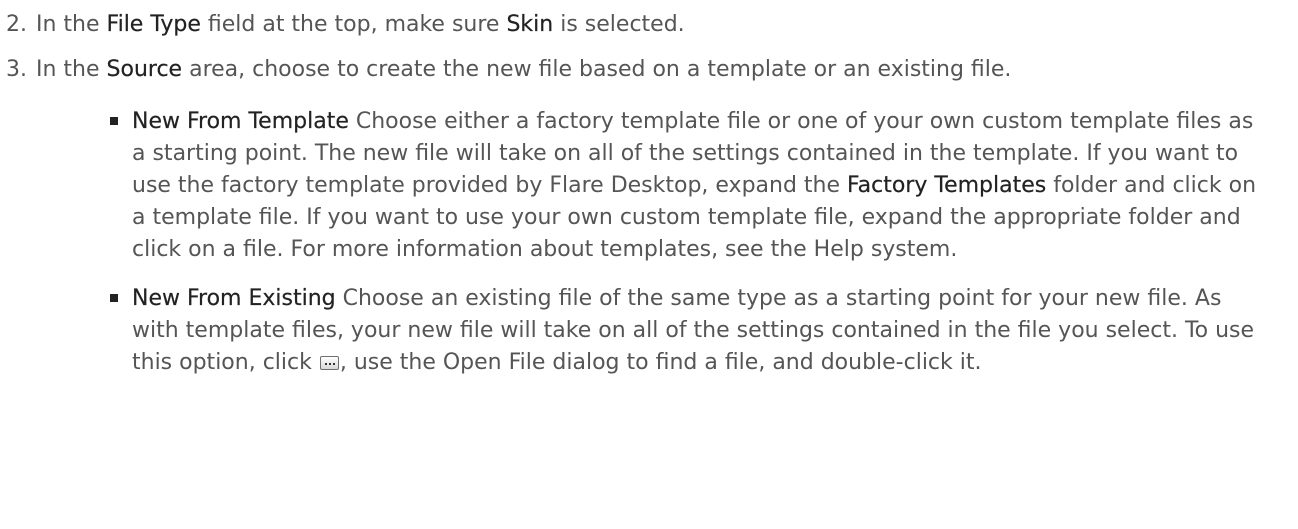 The width and height of the screenshot is (1298, 529). Describe the element at coordinates (353, 24) in the screenshot. I see `step-text: field at the top, make sure` at that location.